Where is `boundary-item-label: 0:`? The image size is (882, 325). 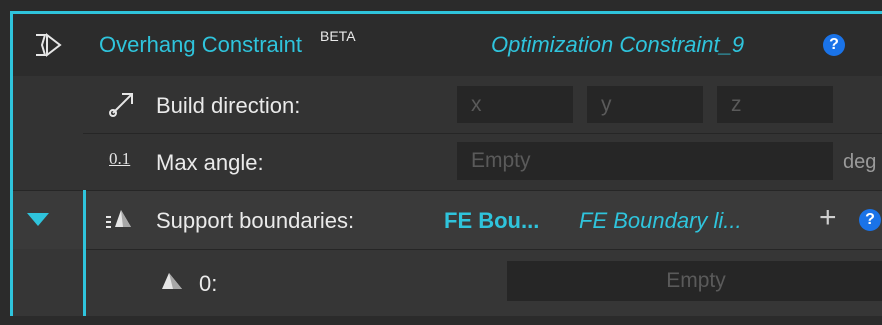
boundary-item-label: 0: is located at coordinates (208, 283).